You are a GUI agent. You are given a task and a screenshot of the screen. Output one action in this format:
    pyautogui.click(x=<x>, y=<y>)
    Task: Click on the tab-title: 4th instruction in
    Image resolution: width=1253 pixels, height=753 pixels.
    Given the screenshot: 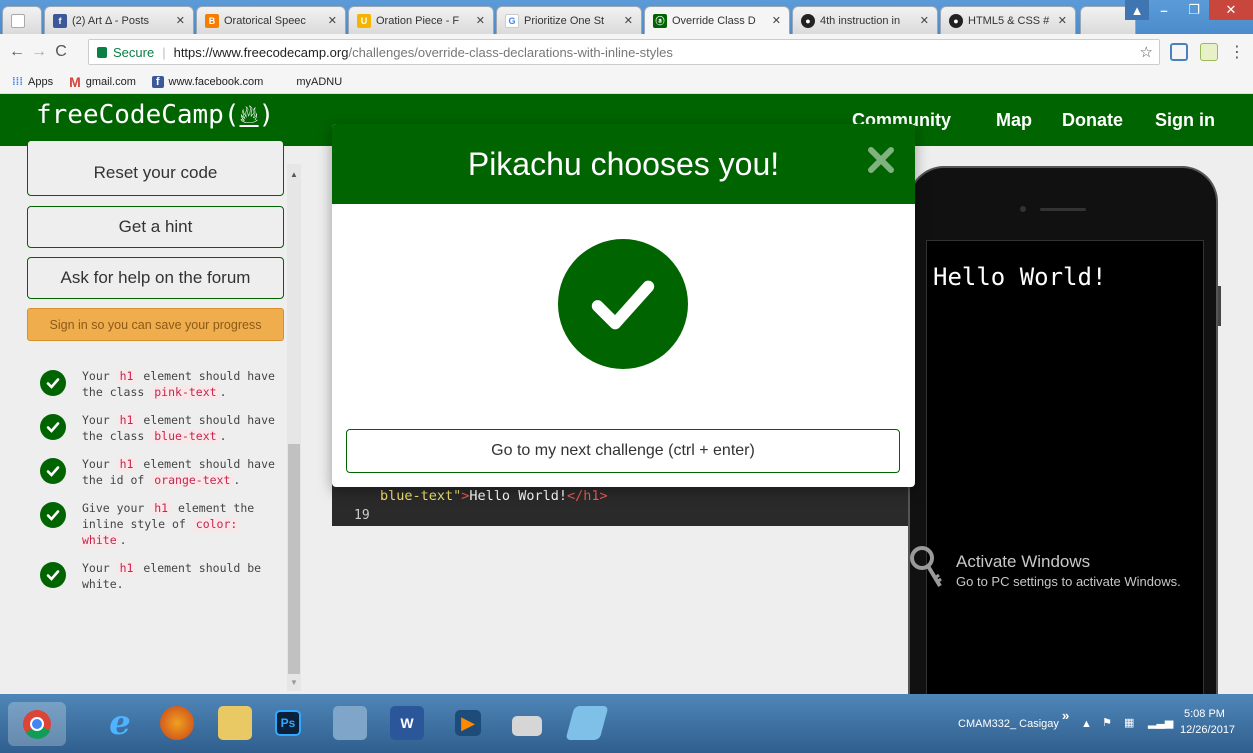 What is the action you would take?
    pyautogui.click(x=860, y=20)
    